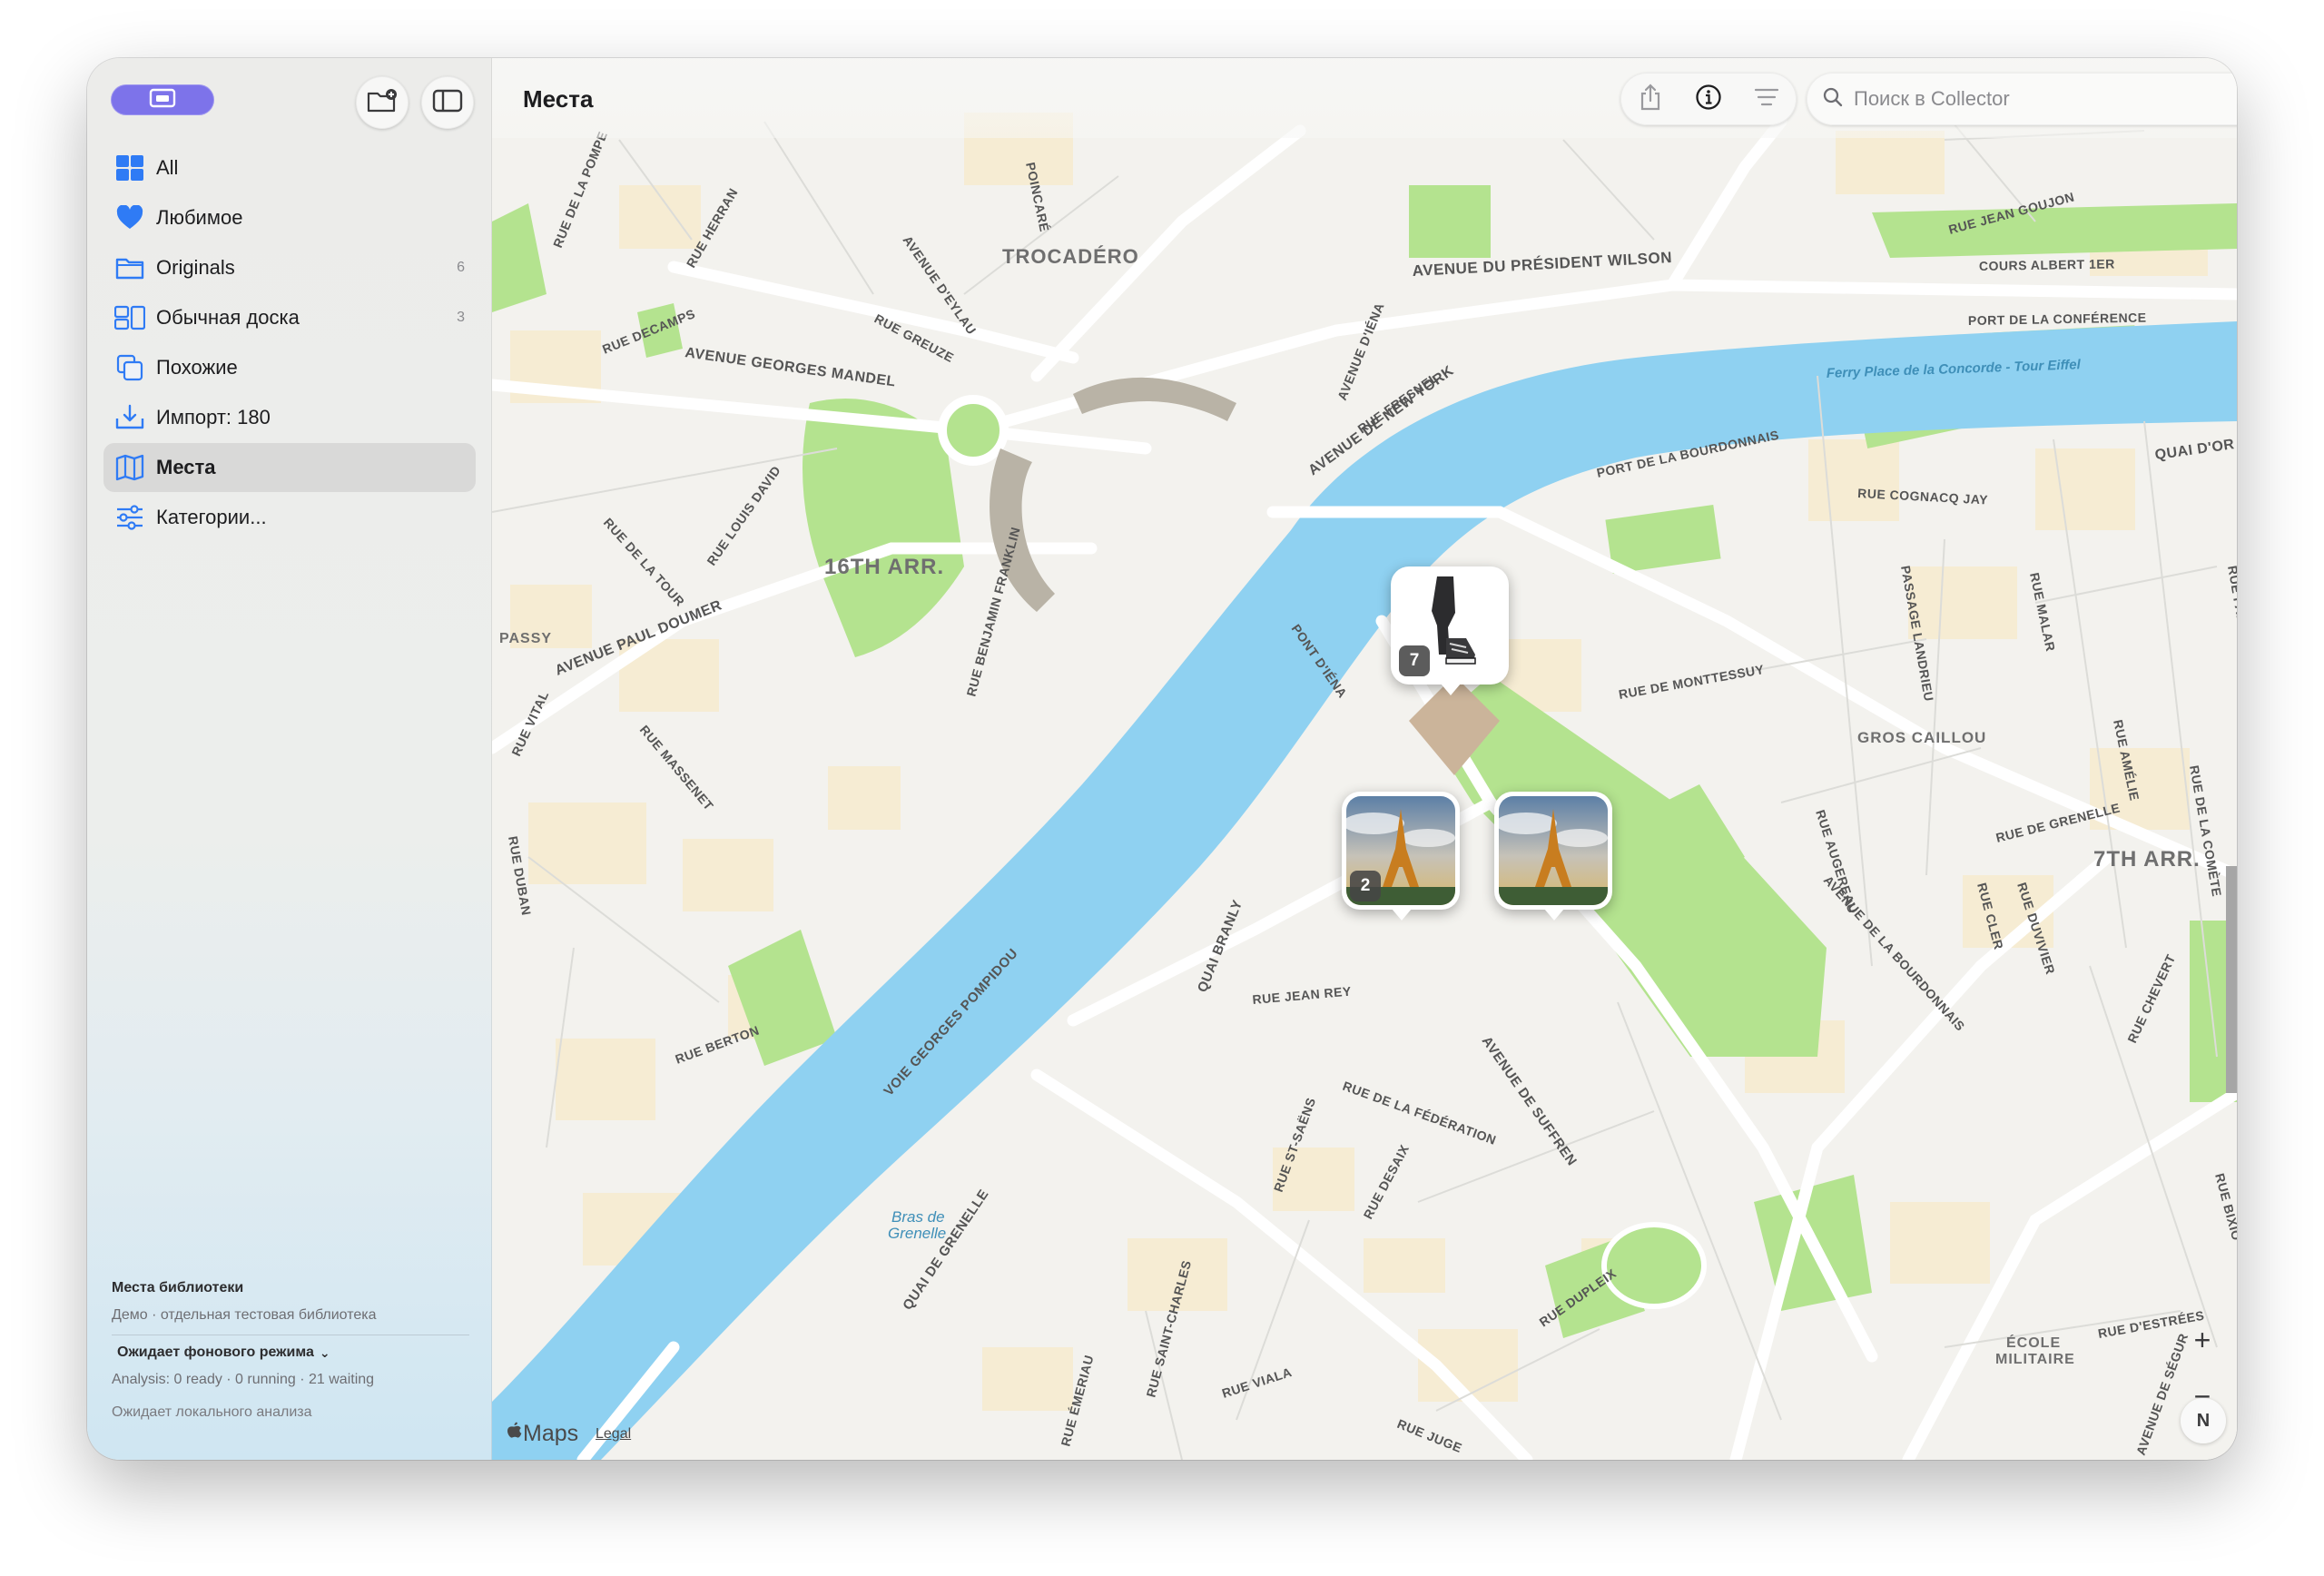  Describe the element at coordinates (1414, 660) in the screenshot. I see `pin-count-badge: 7` at that location.